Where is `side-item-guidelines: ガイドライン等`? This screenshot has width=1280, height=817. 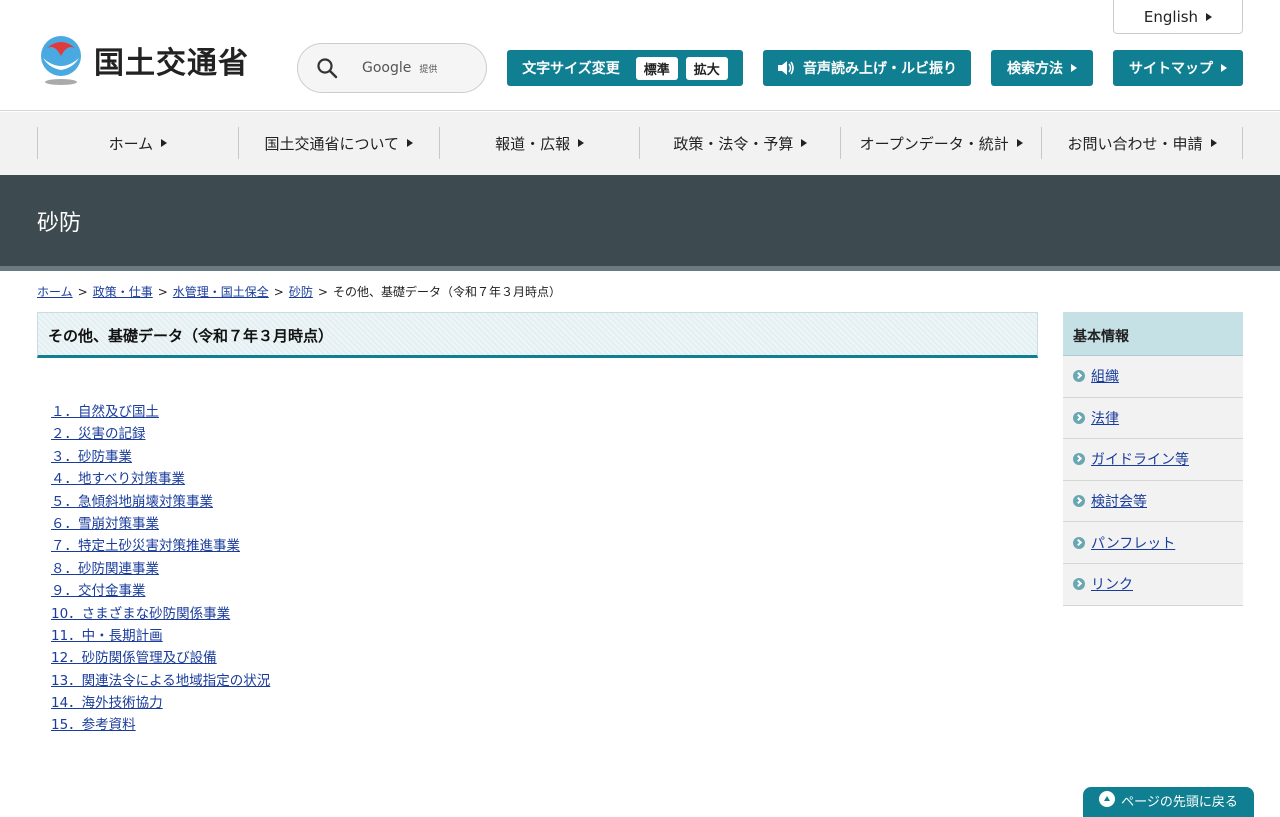
side-item-guidelines: ガイドライン等 is located at coordinates (1153, 460).